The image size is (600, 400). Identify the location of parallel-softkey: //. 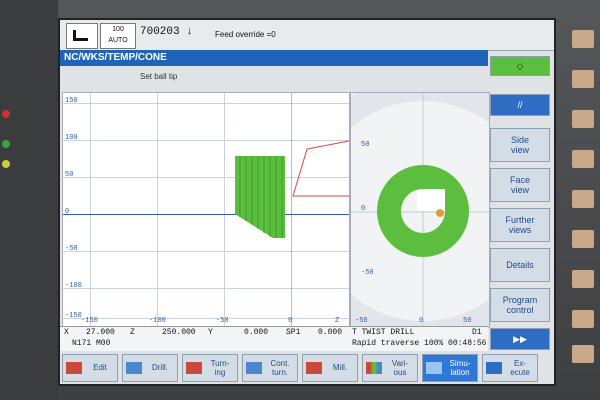
(520, 105).